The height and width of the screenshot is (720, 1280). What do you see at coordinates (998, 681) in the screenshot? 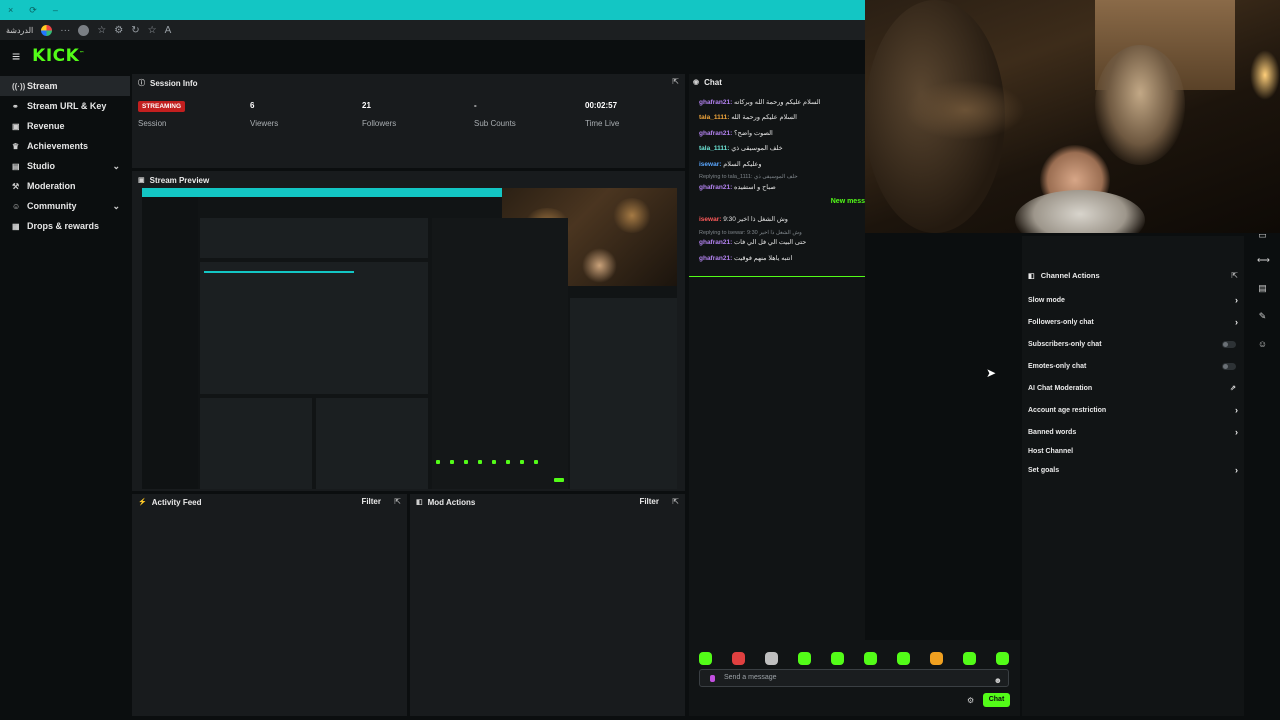
I see `emoji-picker-icon: ☻` at bounding box center [998, 681].